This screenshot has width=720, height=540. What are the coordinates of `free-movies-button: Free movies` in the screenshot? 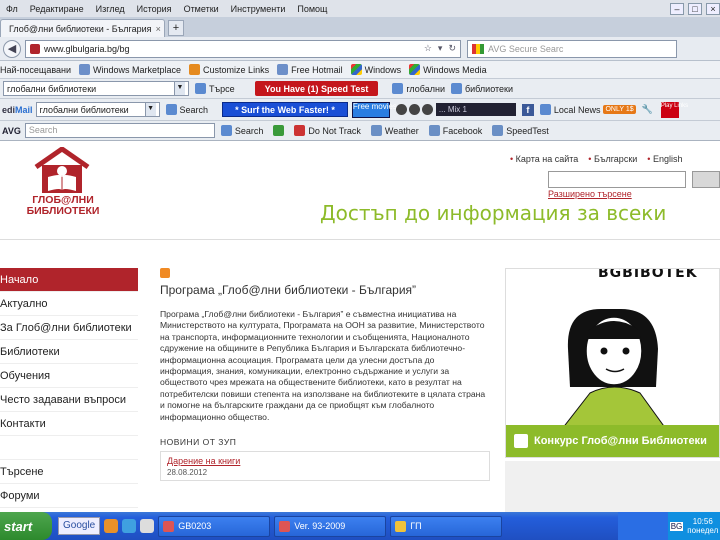 It's located at (374, 109).